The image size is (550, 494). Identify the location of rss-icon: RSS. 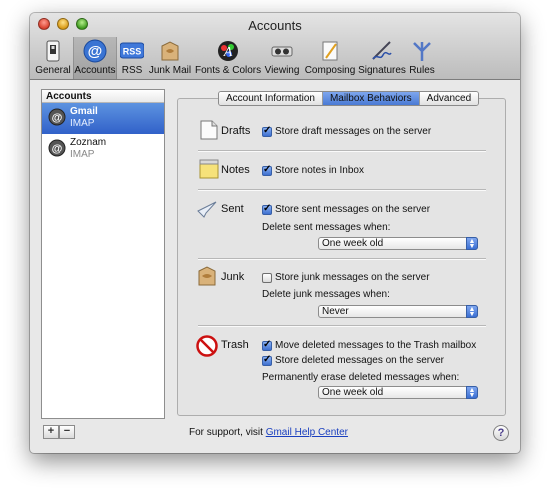
(132, 50).